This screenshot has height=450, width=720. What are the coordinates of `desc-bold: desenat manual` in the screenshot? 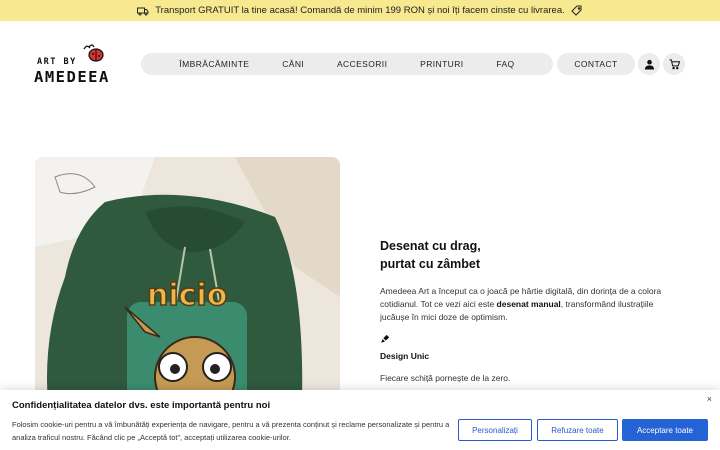 It's located at (528, 304).